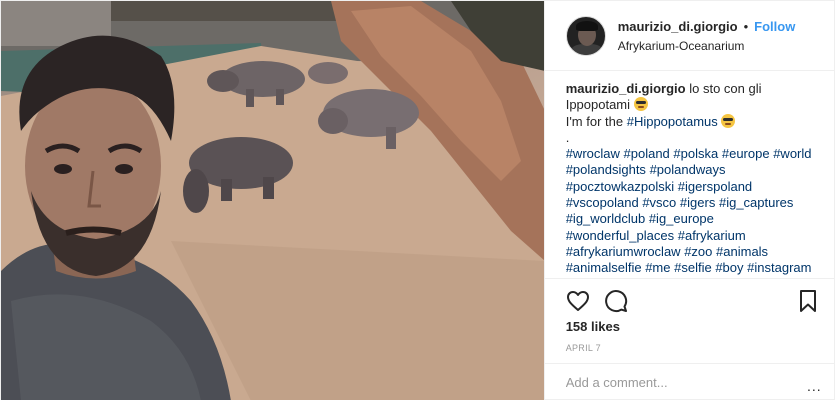 This screenshot has width=835, height=400. I want to click on follow-button: Follow, so click(774, 26).